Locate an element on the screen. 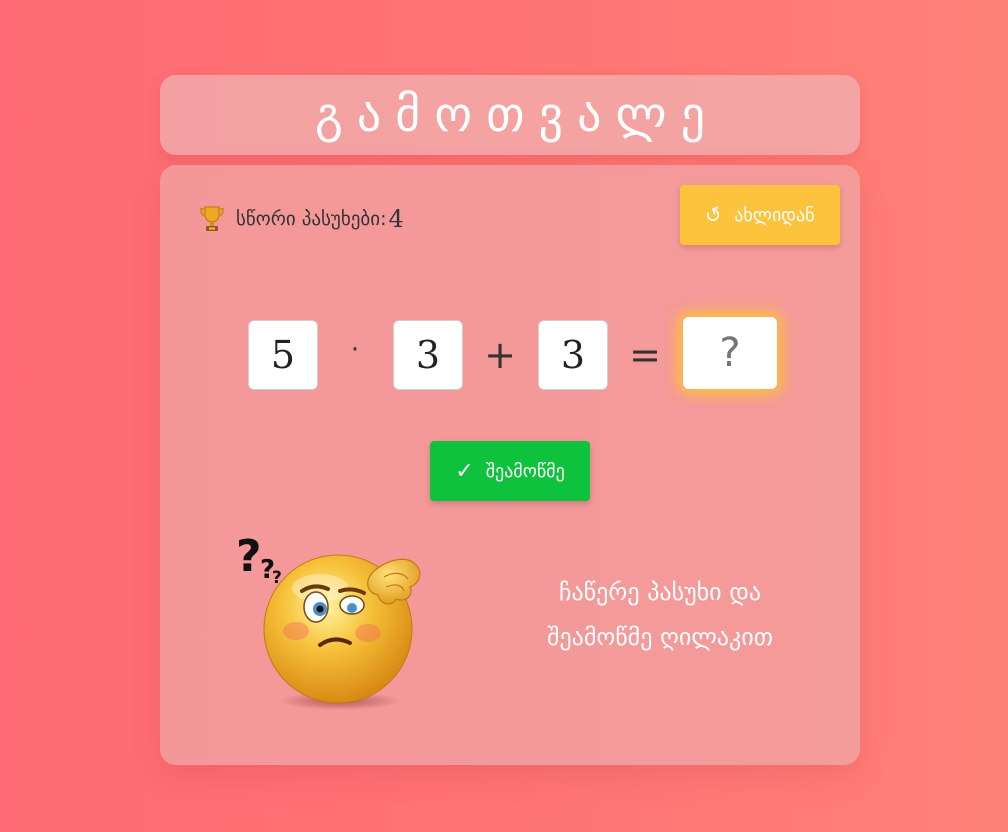 The image size is (1008, 832). checkmark-icon: ✓ is located at coordinates (464, 471).